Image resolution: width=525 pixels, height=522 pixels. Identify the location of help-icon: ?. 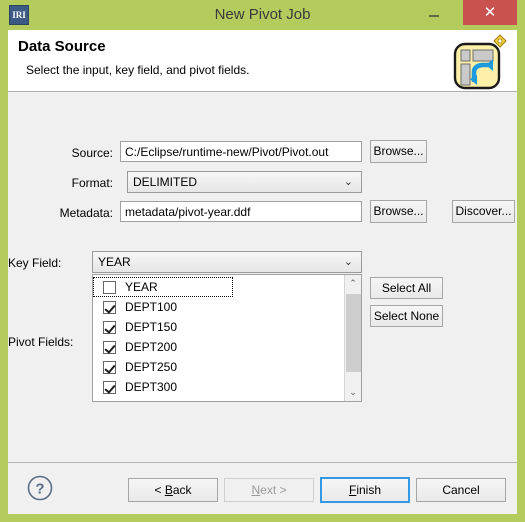
(40, 488).